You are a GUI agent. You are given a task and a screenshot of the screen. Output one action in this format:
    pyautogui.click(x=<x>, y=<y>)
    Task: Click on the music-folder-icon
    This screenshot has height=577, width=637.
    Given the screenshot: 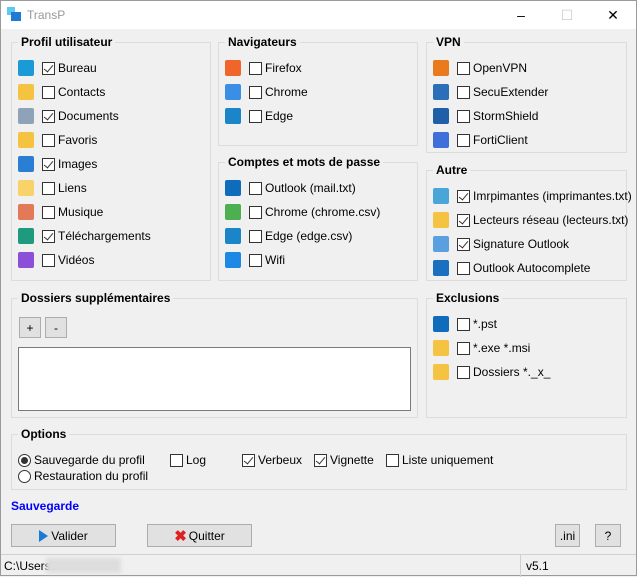 What is the action you would take?
    pyautogui.click(x=26, y=212)
    